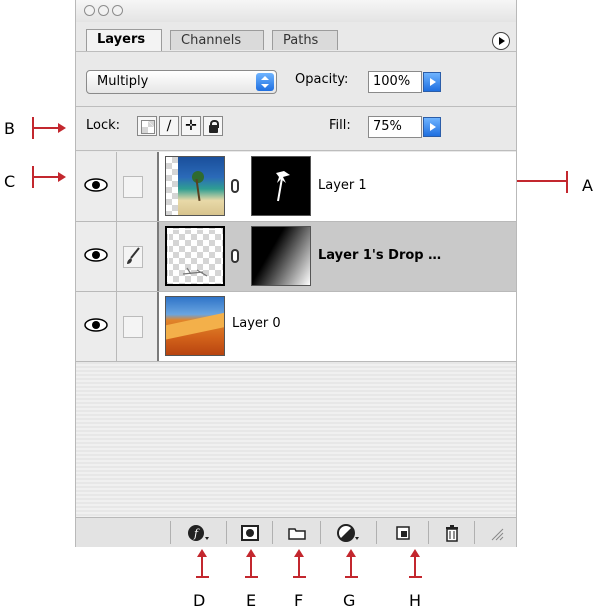 This screenshot has height=614, width=596. Describe the element at coordinates (296, 106) in the screenshot. I see `options-divider` at that location.